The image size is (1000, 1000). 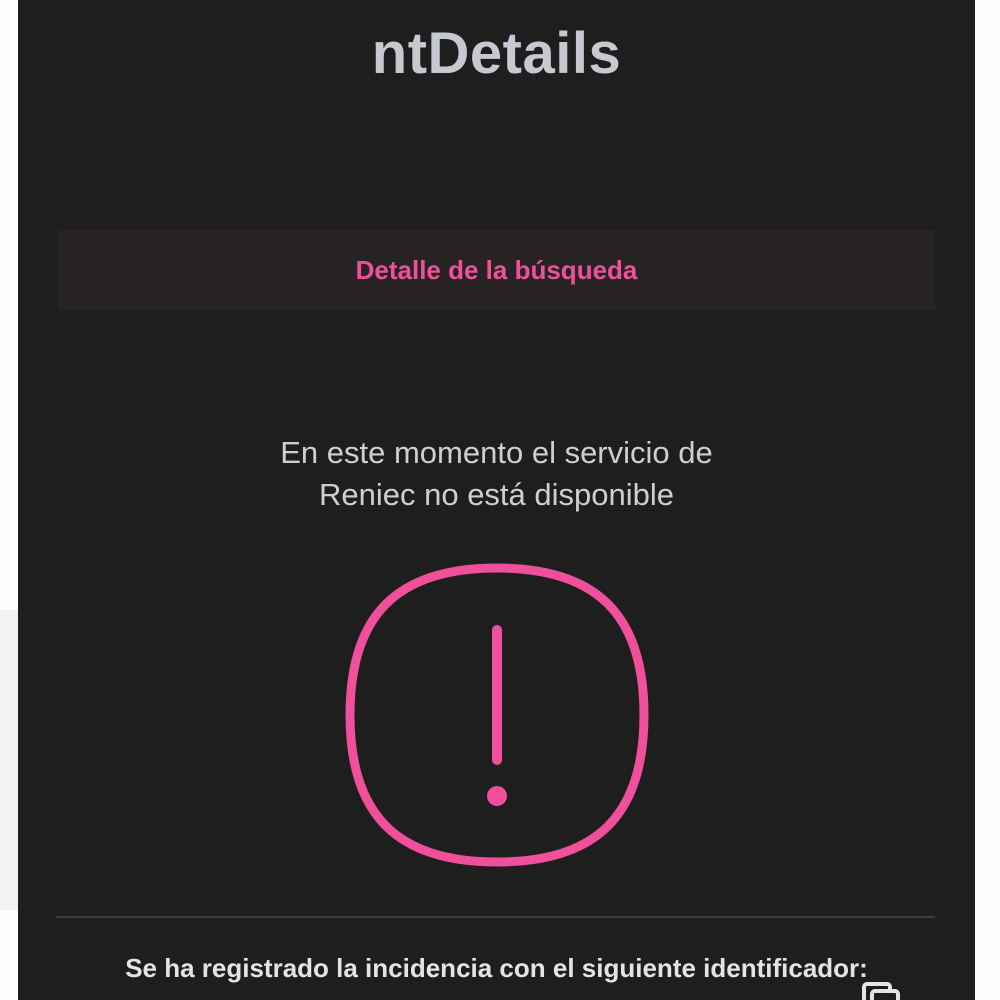 What do you see at coordinates (496, 452) in the screenshot?
I see `message-line-1: En este momento el servicio de` at bounding box center [496, 452].